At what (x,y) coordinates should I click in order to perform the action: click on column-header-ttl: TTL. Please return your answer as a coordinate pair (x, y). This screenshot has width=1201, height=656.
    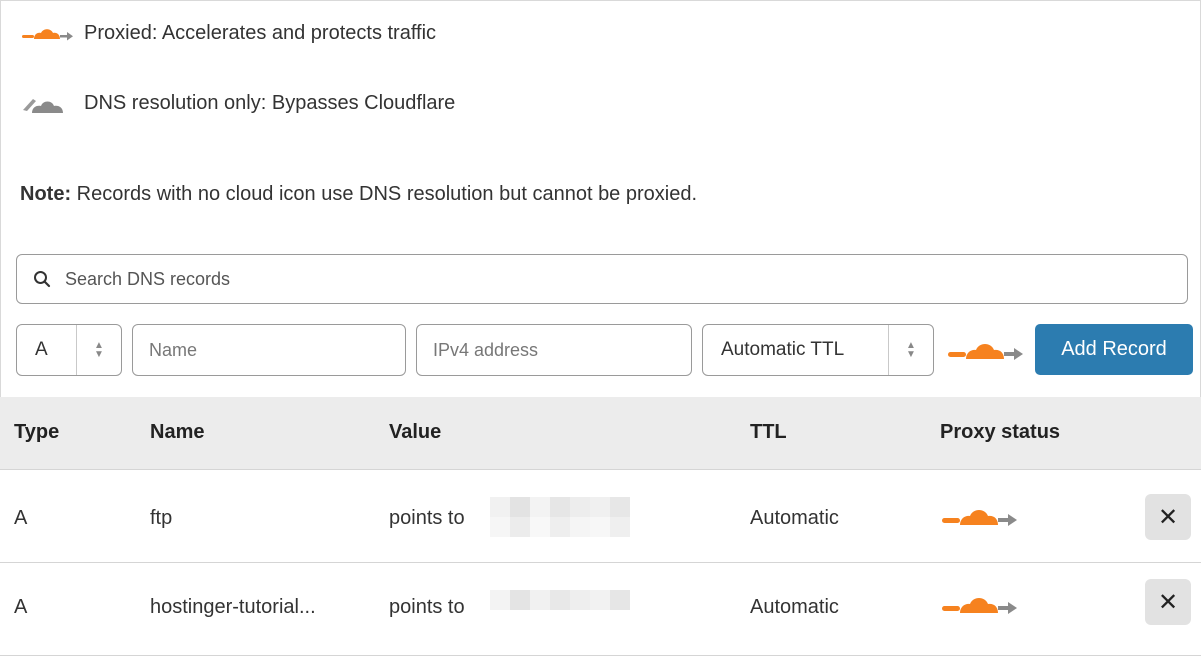
    Looking at the image, I should click on (768, 432).